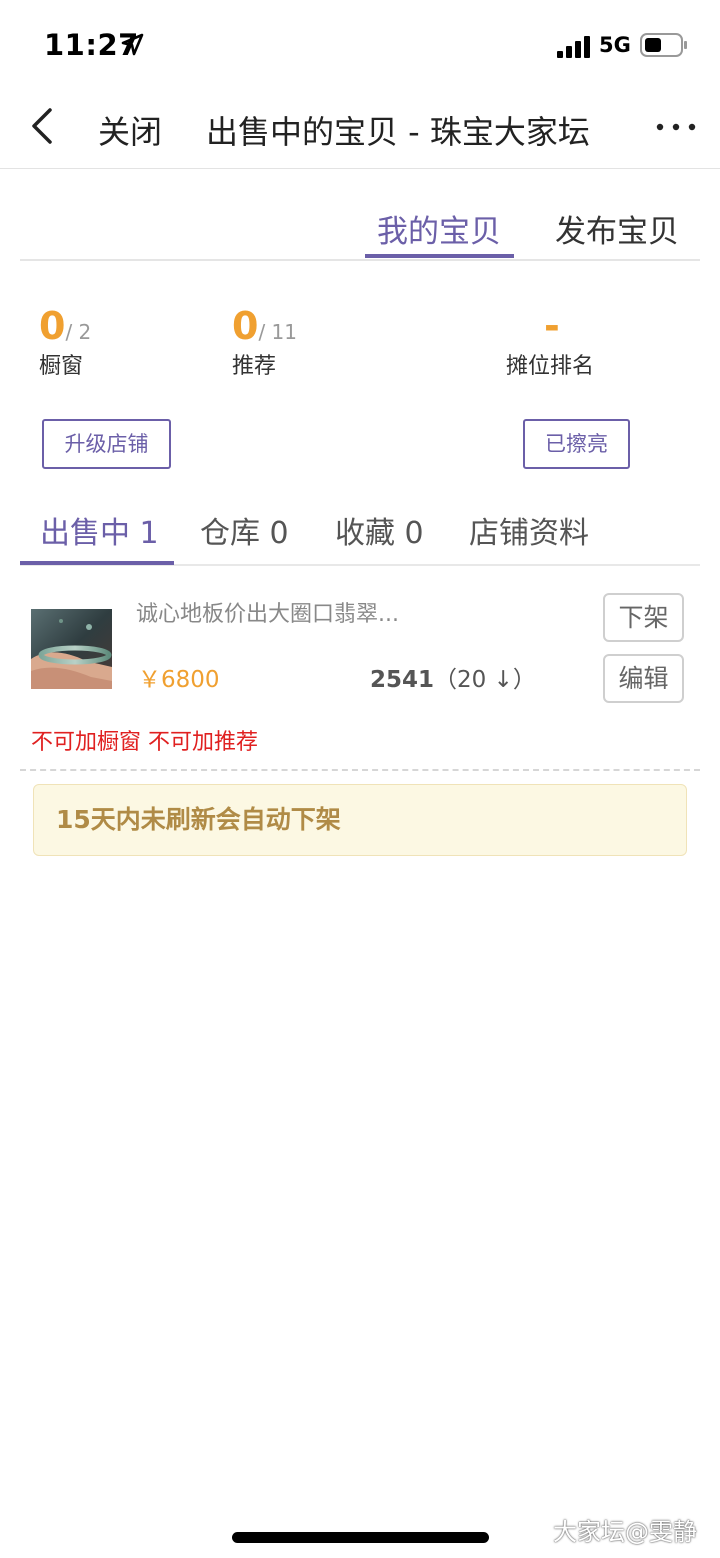 The image size is (720, 1558). Describe the element at coordinates (360, 215) in the screenshot. I see `top-tabs: 我的宝贝 发布宝贝` at that location.